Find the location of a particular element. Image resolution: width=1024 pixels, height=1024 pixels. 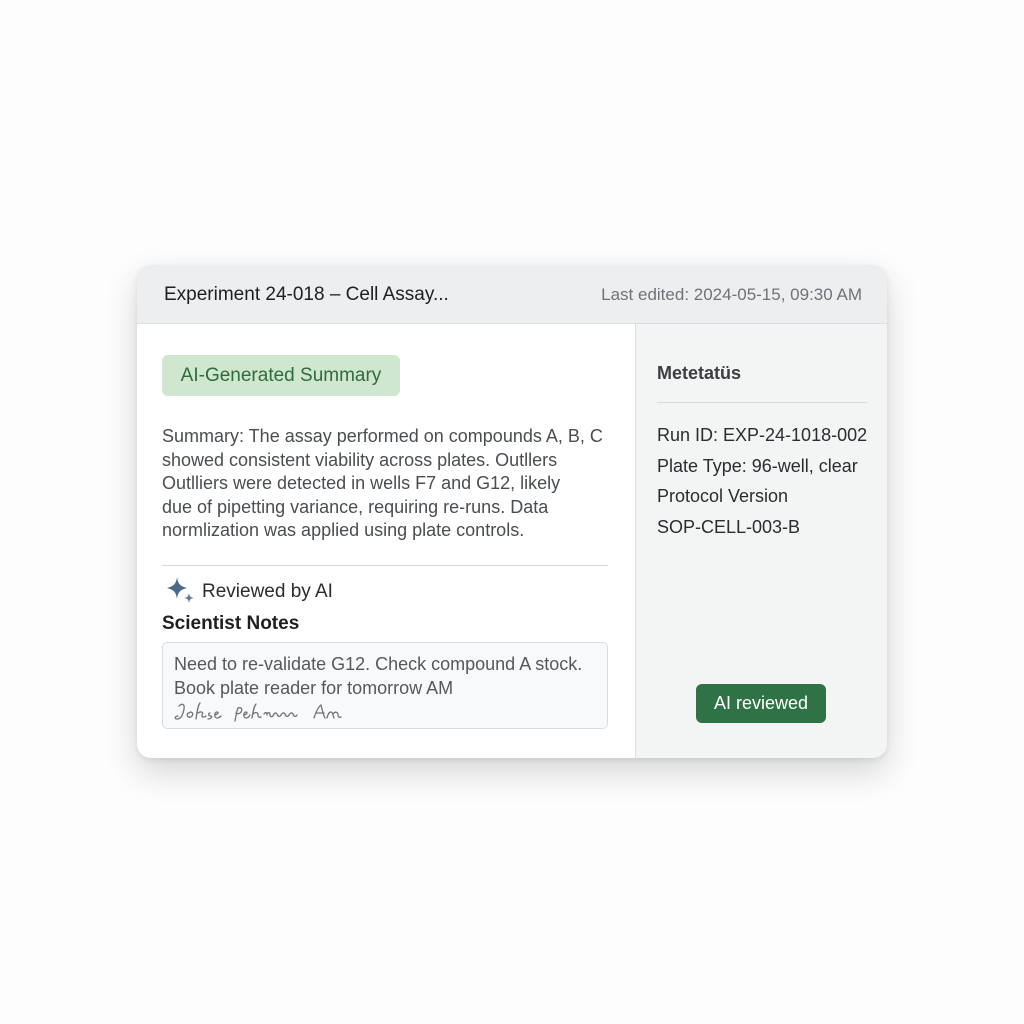

ai-summary-badge: AI-Generated Summary is located at coordinates (281, 375).